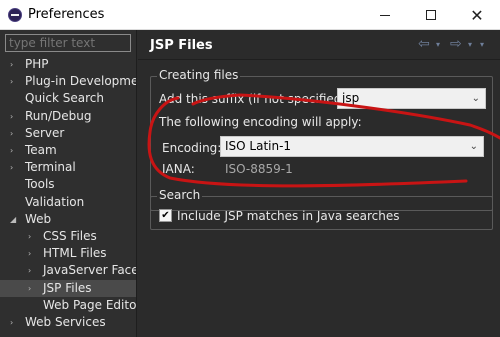 The height and width of the screenshot is (337, 500). What do you see at coordinates (68, 64) in the screenshot?
I see `tree-item: › PHP` at bounding box center [68, 64].